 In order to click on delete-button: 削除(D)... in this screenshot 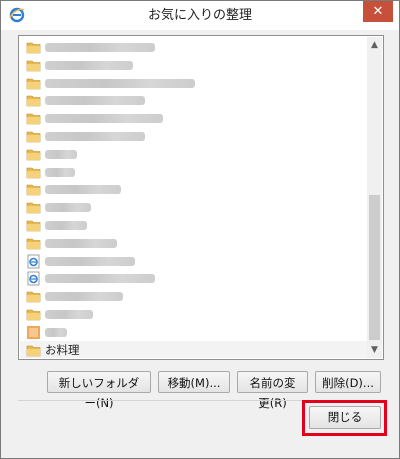, I will do `click(348, 382)`.